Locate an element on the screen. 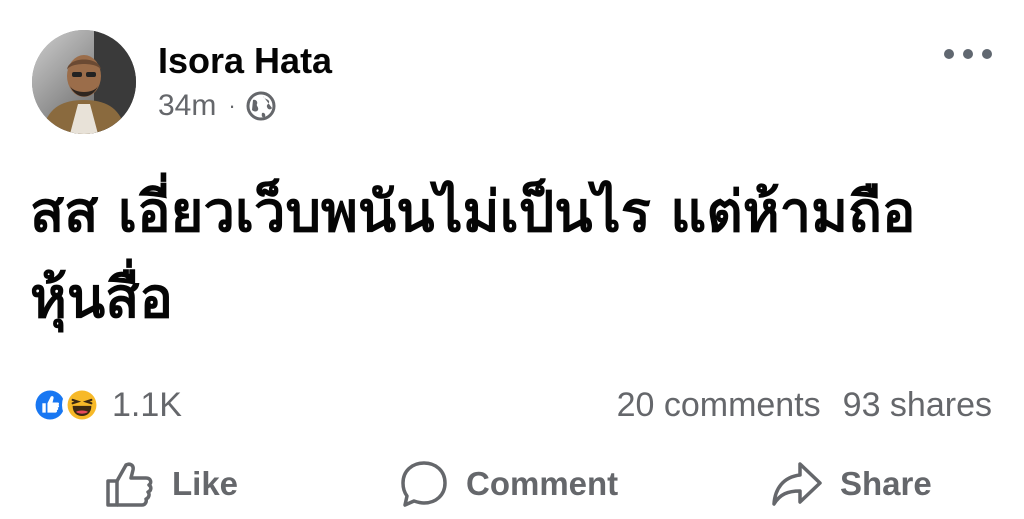 Image resolution: width=1024 pixels, height=519 pixels. avatar-image is located at coordinates (84, 82).